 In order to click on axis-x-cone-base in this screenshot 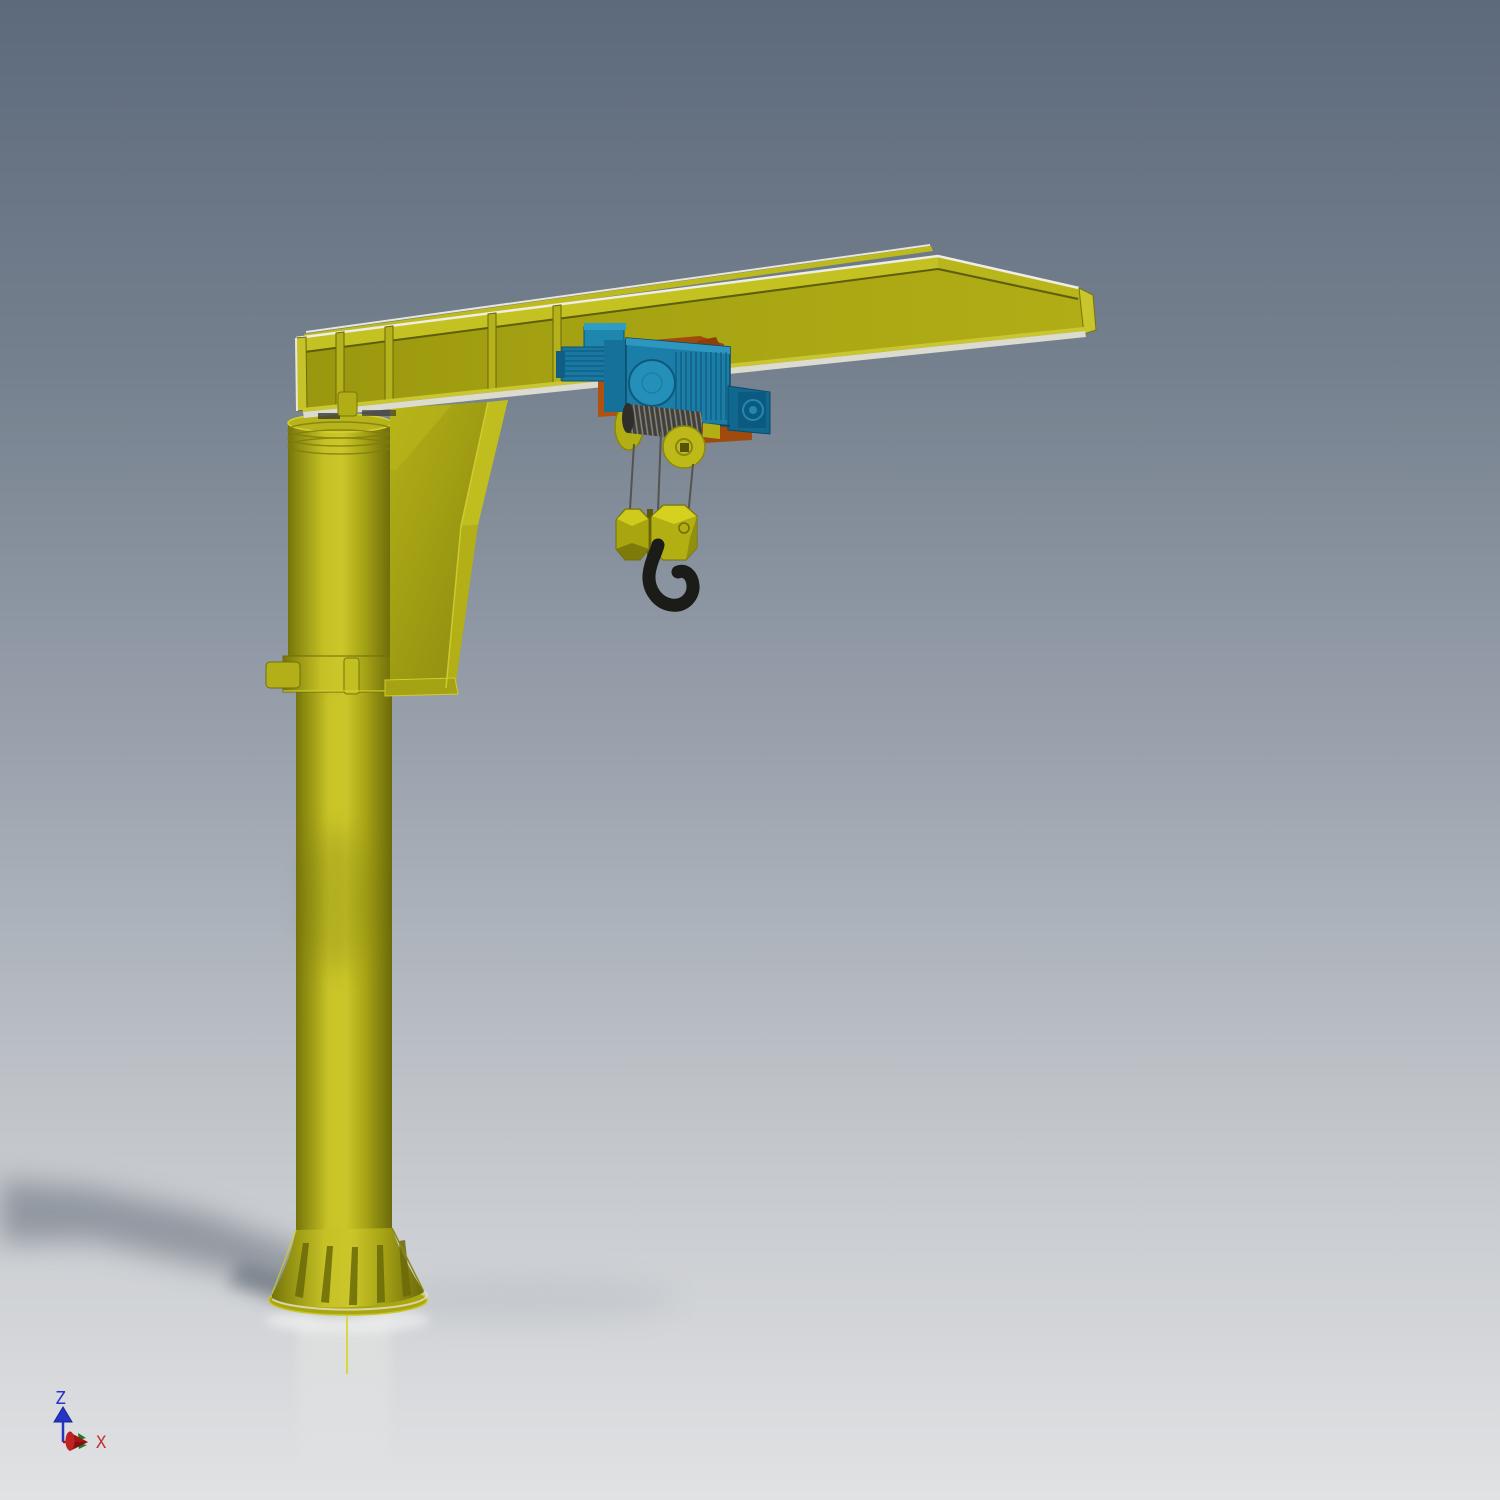, I will do `click(70, 1441)`.